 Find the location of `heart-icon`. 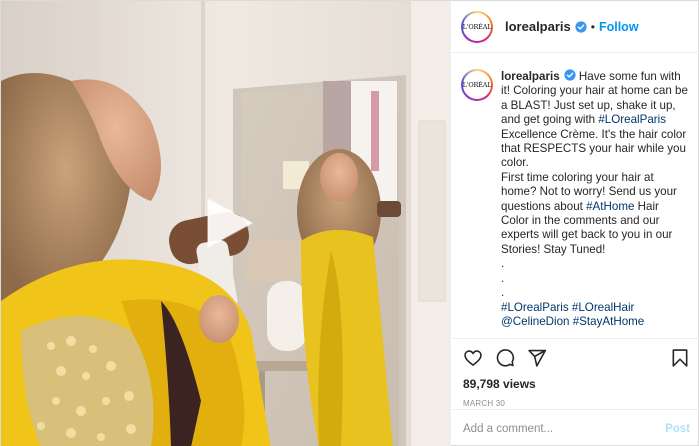

heart-icon is located at coordinates (473, 358).